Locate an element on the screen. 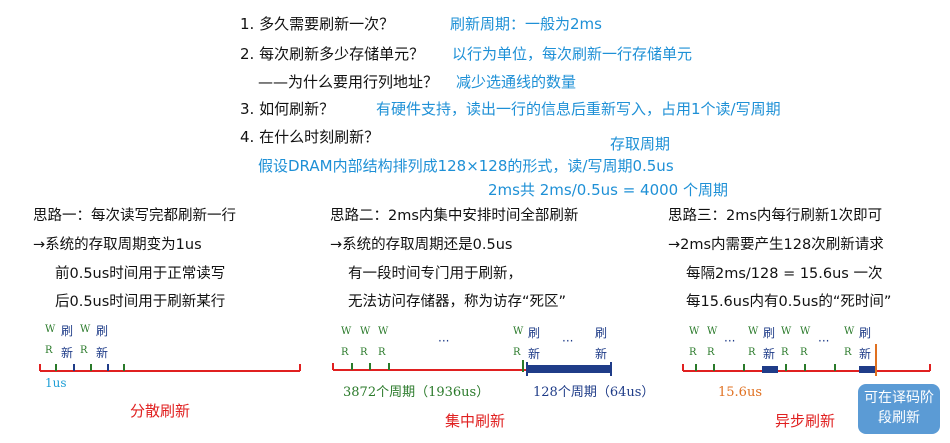 The height and width of the screenshot is (443, 950). d3-w-3: W is located at coordinates (753, 331).